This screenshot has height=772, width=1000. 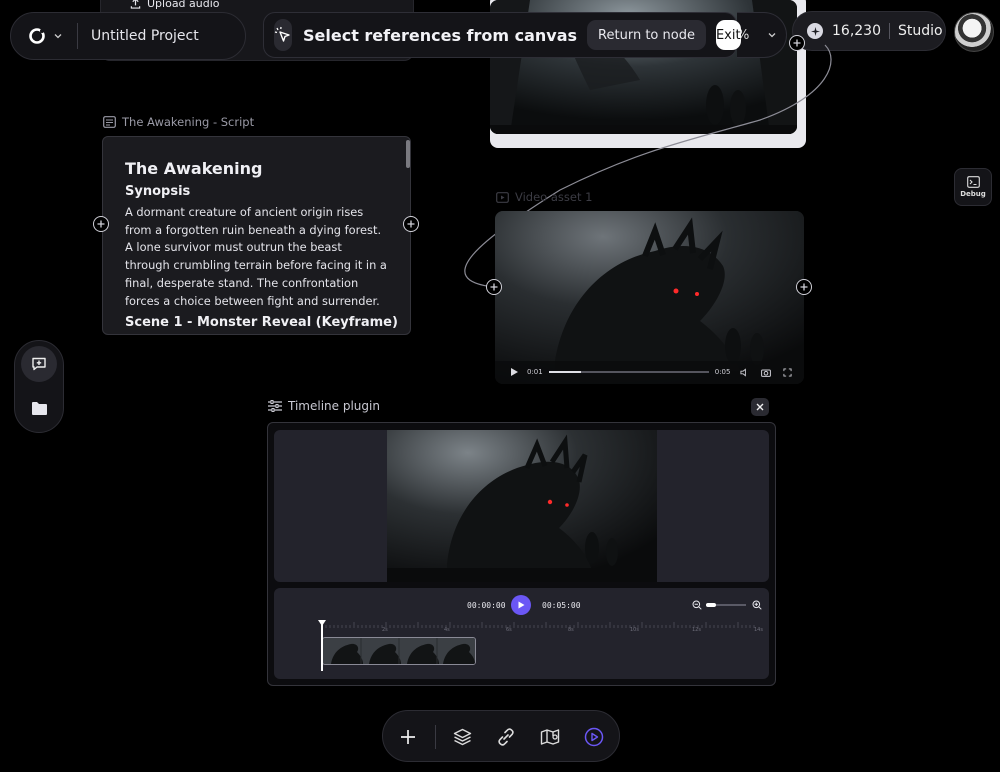 I want to click on script-output-port, so click(x=411, y=224).